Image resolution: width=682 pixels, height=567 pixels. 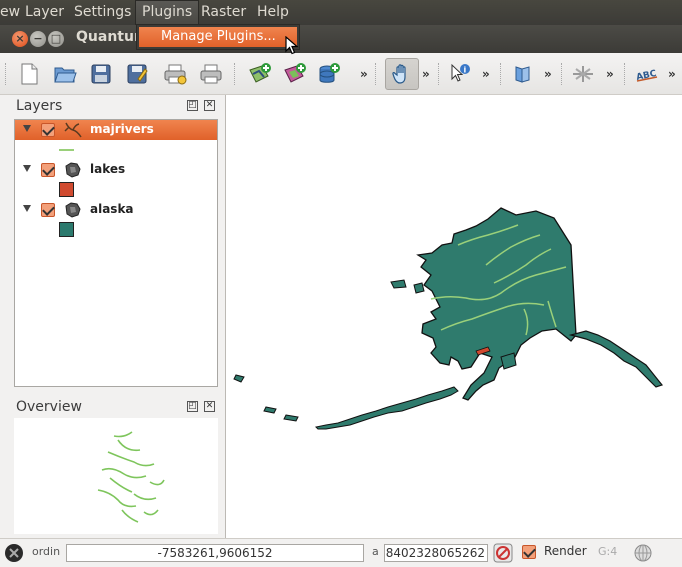 I want to click on pan-icon, so click(x=402, y=74).